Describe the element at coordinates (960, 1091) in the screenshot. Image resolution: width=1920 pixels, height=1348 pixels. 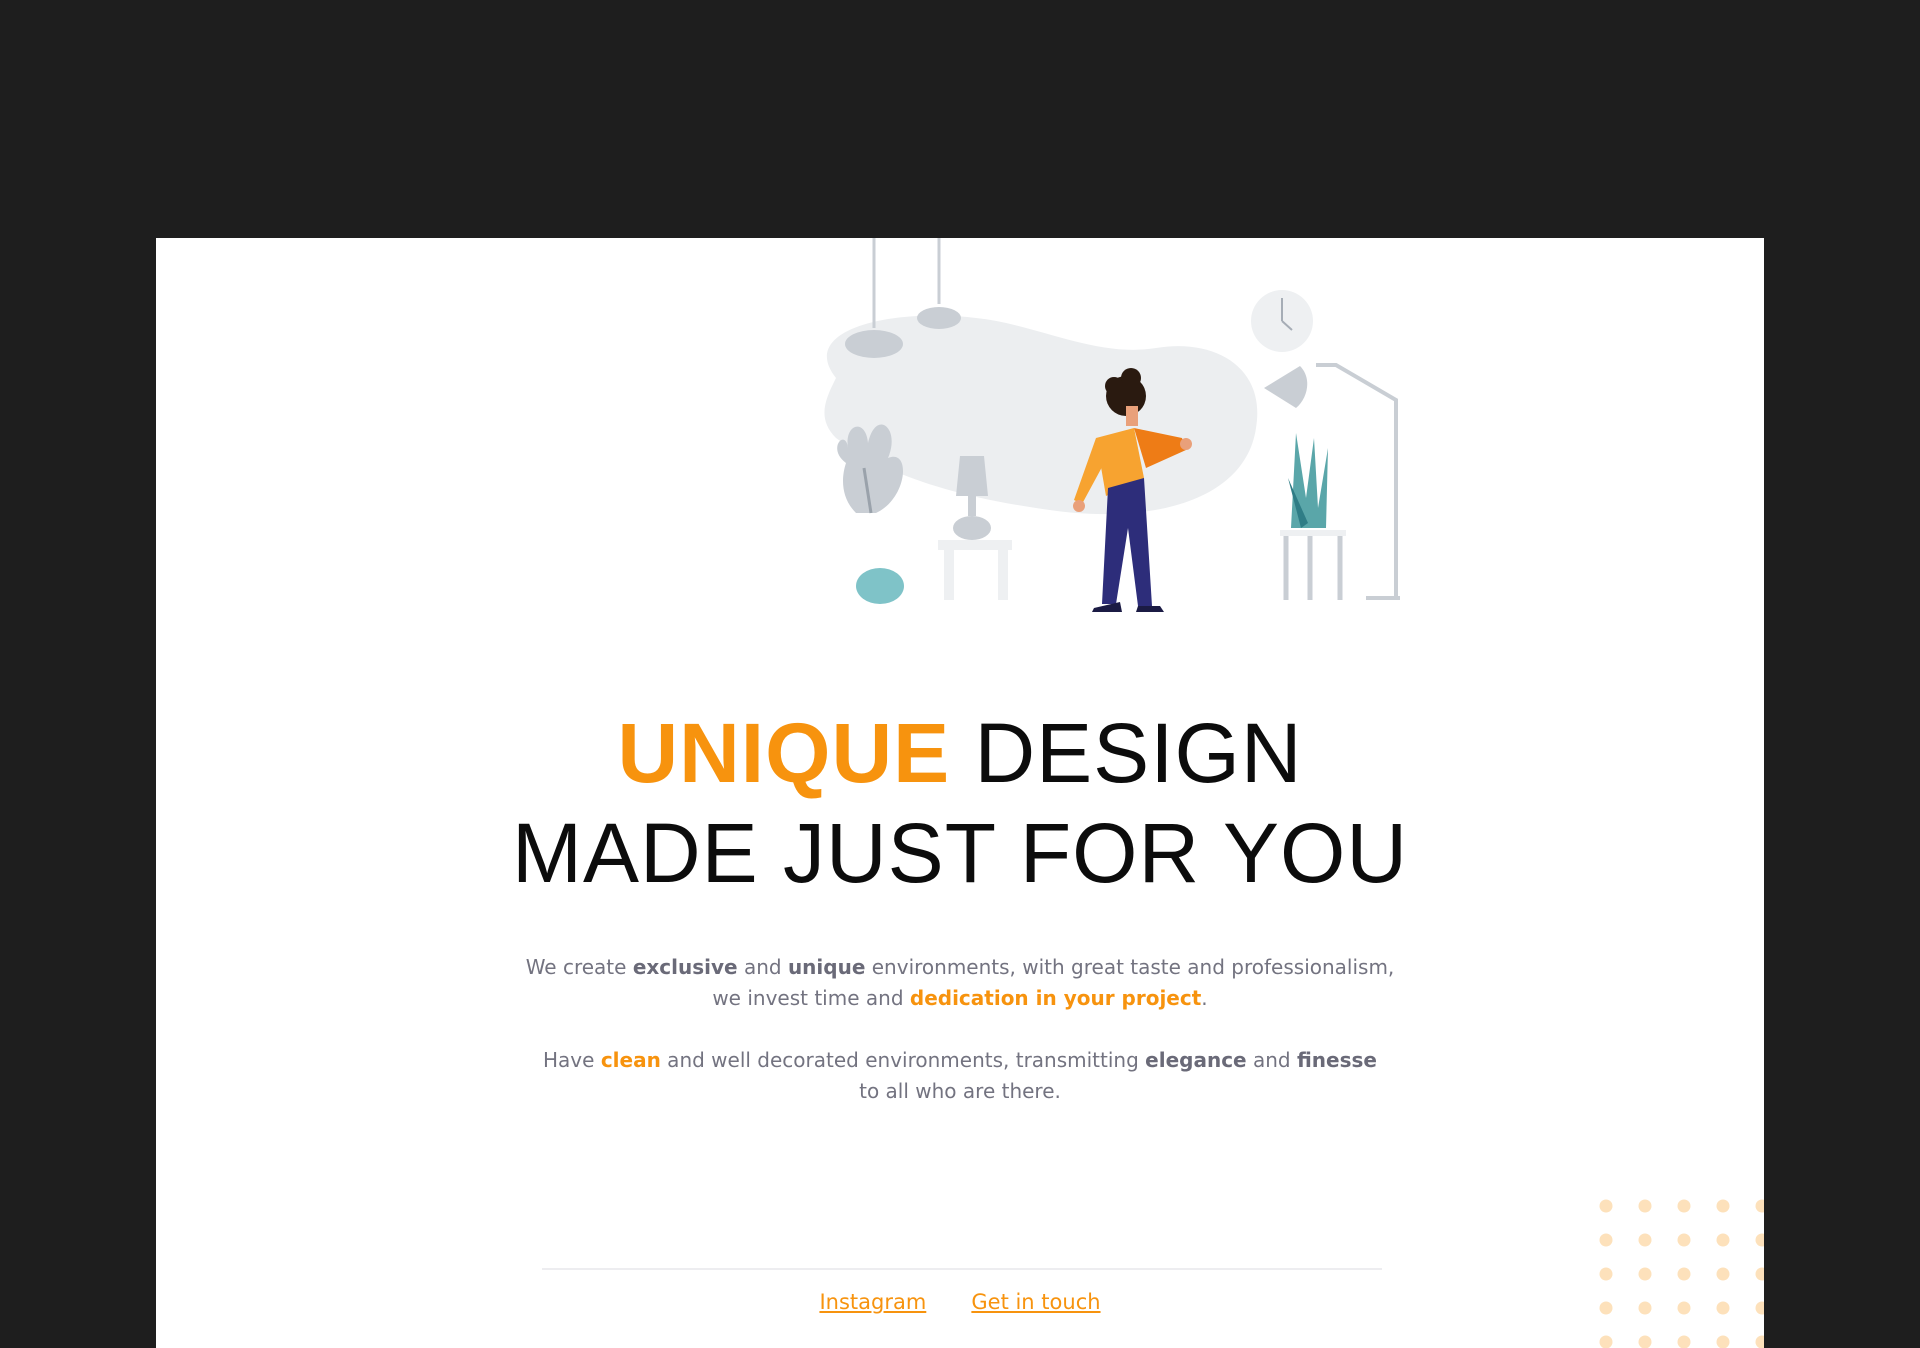
I see `intro-text: to all who are there.` at that location.